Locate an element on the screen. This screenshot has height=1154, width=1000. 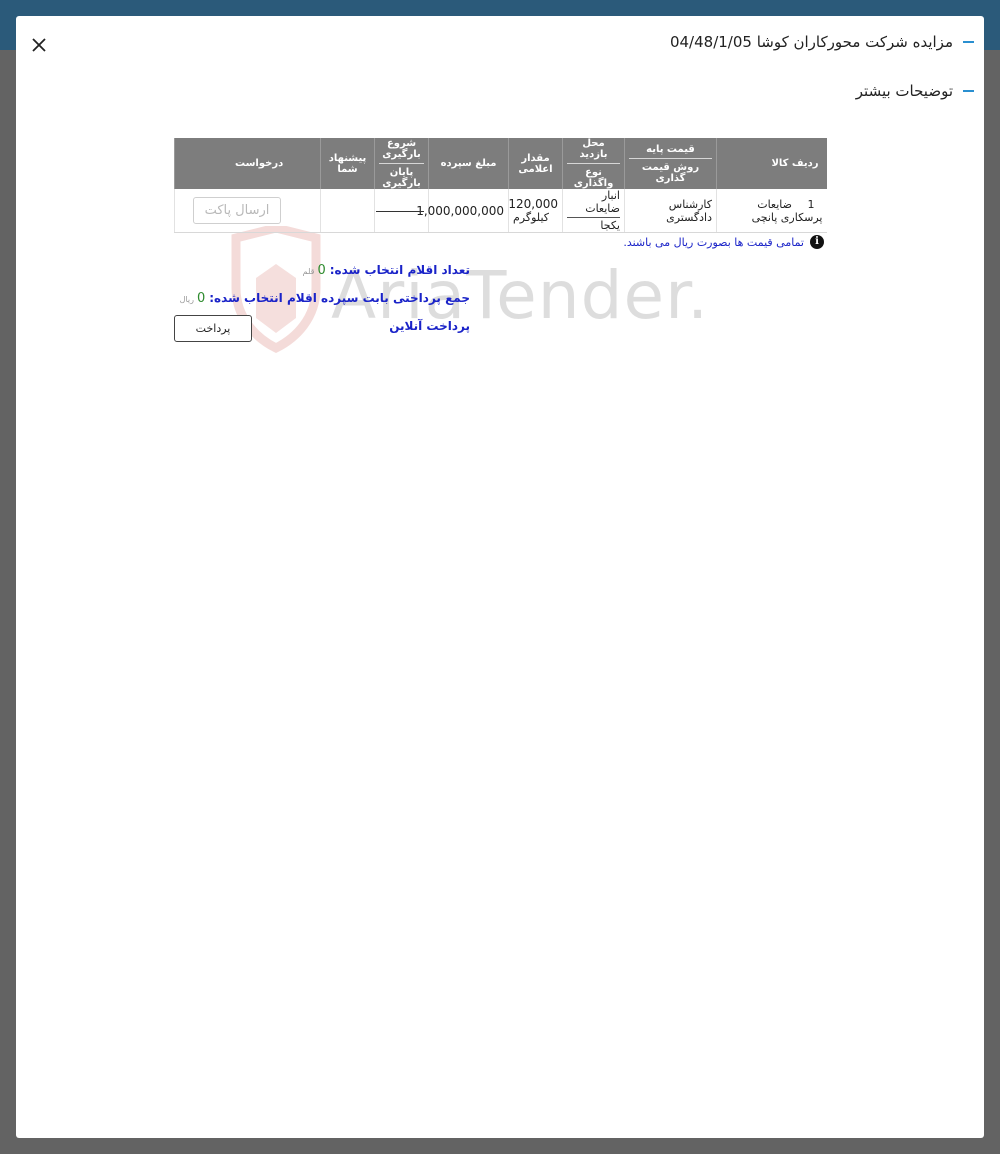
selected-count-label: تعداد اقلام انتخاب شده: is located at coordinates (399, 270).